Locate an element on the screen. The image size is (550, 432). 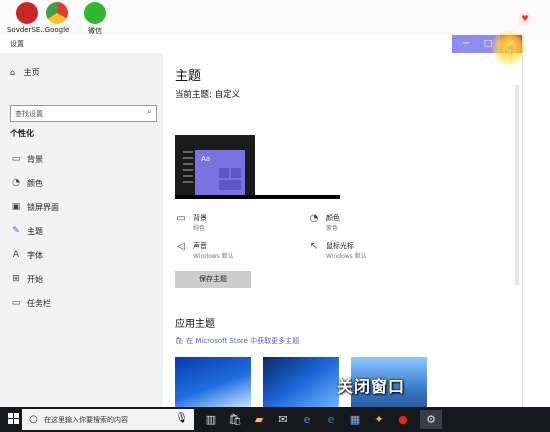
taskbar-icon: ▭ is located at coordinates (16, 303).